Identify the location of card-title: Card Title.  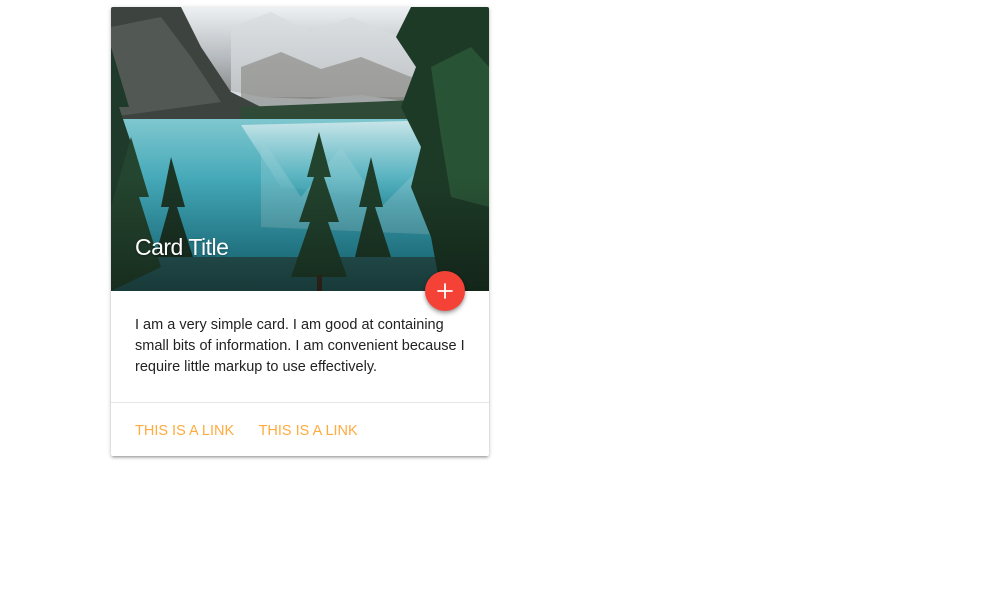
(182, 247).